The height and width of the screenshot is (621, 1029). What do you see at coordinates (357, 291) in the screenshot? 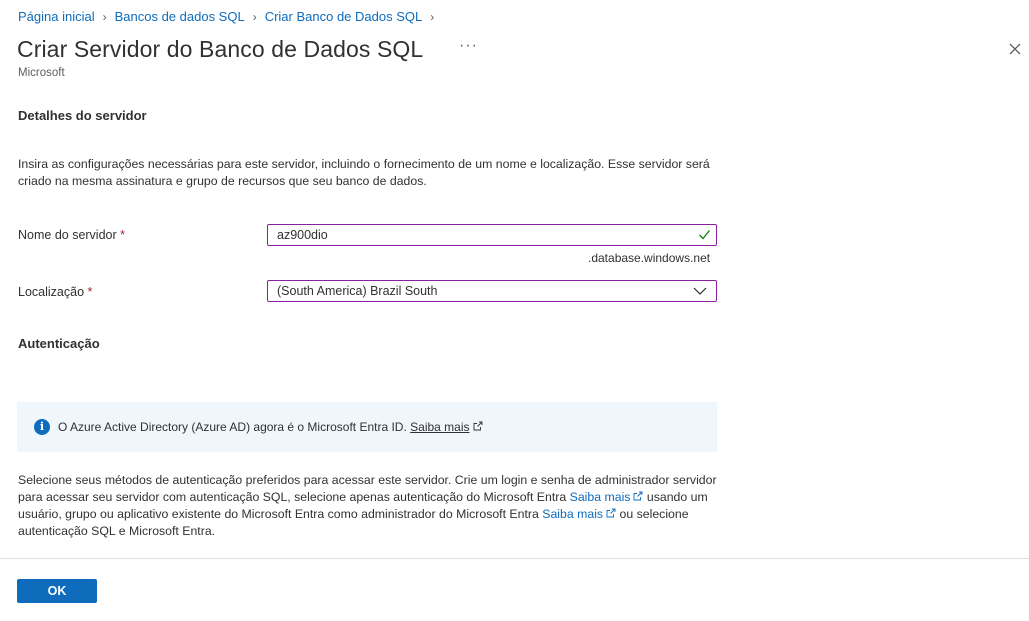
I see `location-selected-value: (South America) Brazil South` at bounding box center [357, 291].